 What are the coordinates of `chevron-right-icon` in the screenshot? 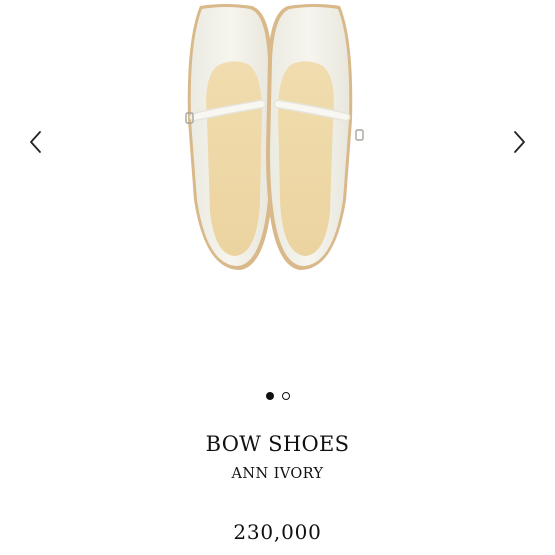 It's located at (519, 142).